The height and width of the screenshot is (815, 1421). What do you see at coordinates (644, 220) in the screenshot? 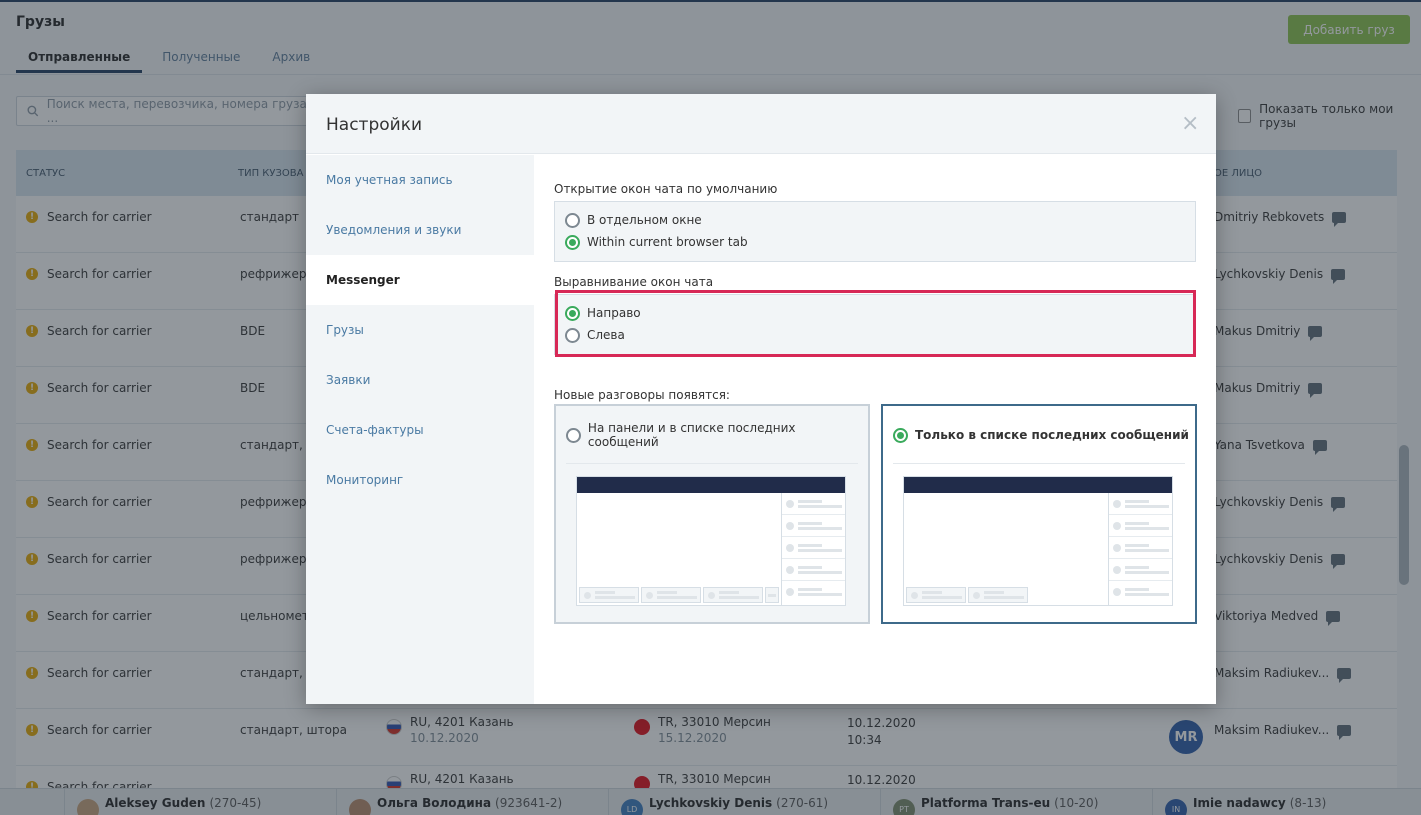
I see `option-label: В отдельном окне` at bounding box center [644, 220].